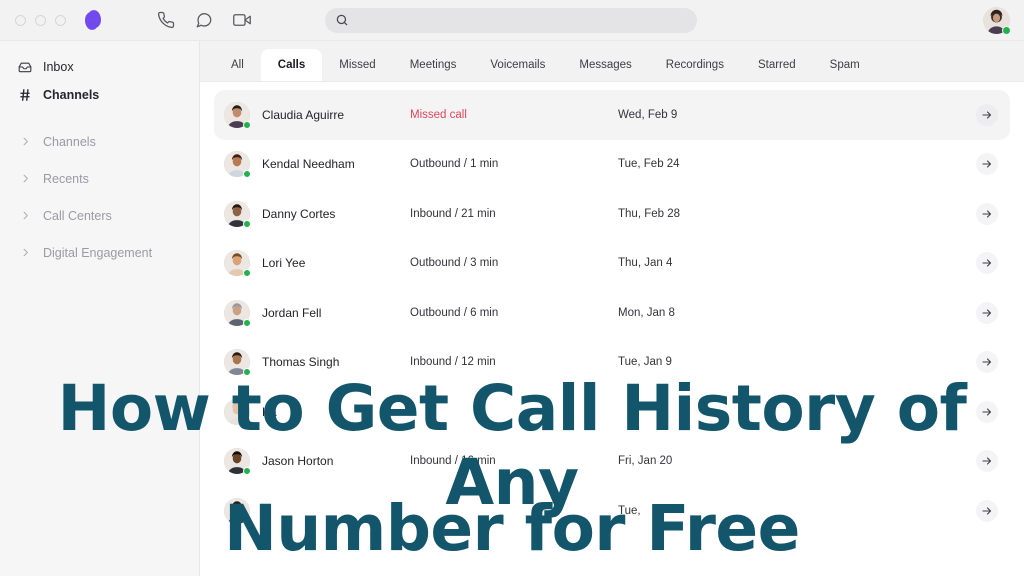 Image resolution: width=1024 pixels, height=576 pixels. I want to click on search-container, so click(511, 20).